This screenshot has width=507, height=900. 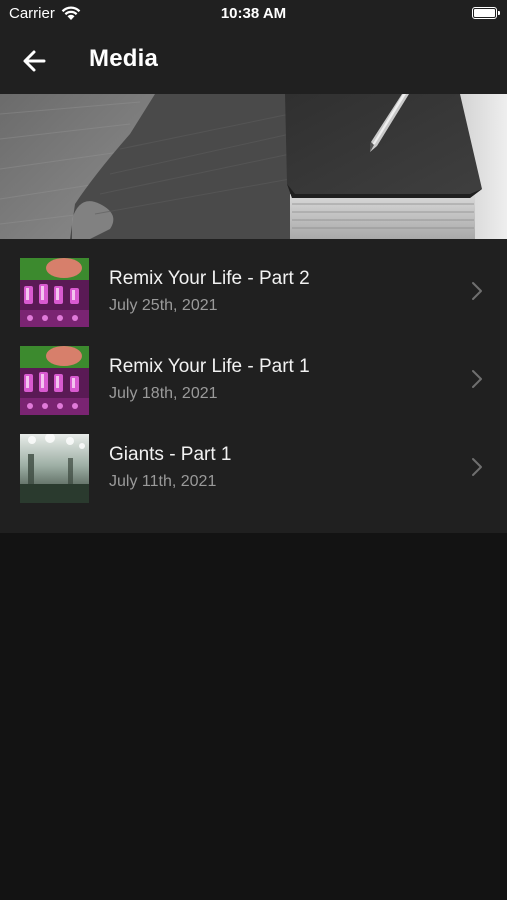 I want to click on media-item-date: July 25th, 2021, so click(x=163, y=305).